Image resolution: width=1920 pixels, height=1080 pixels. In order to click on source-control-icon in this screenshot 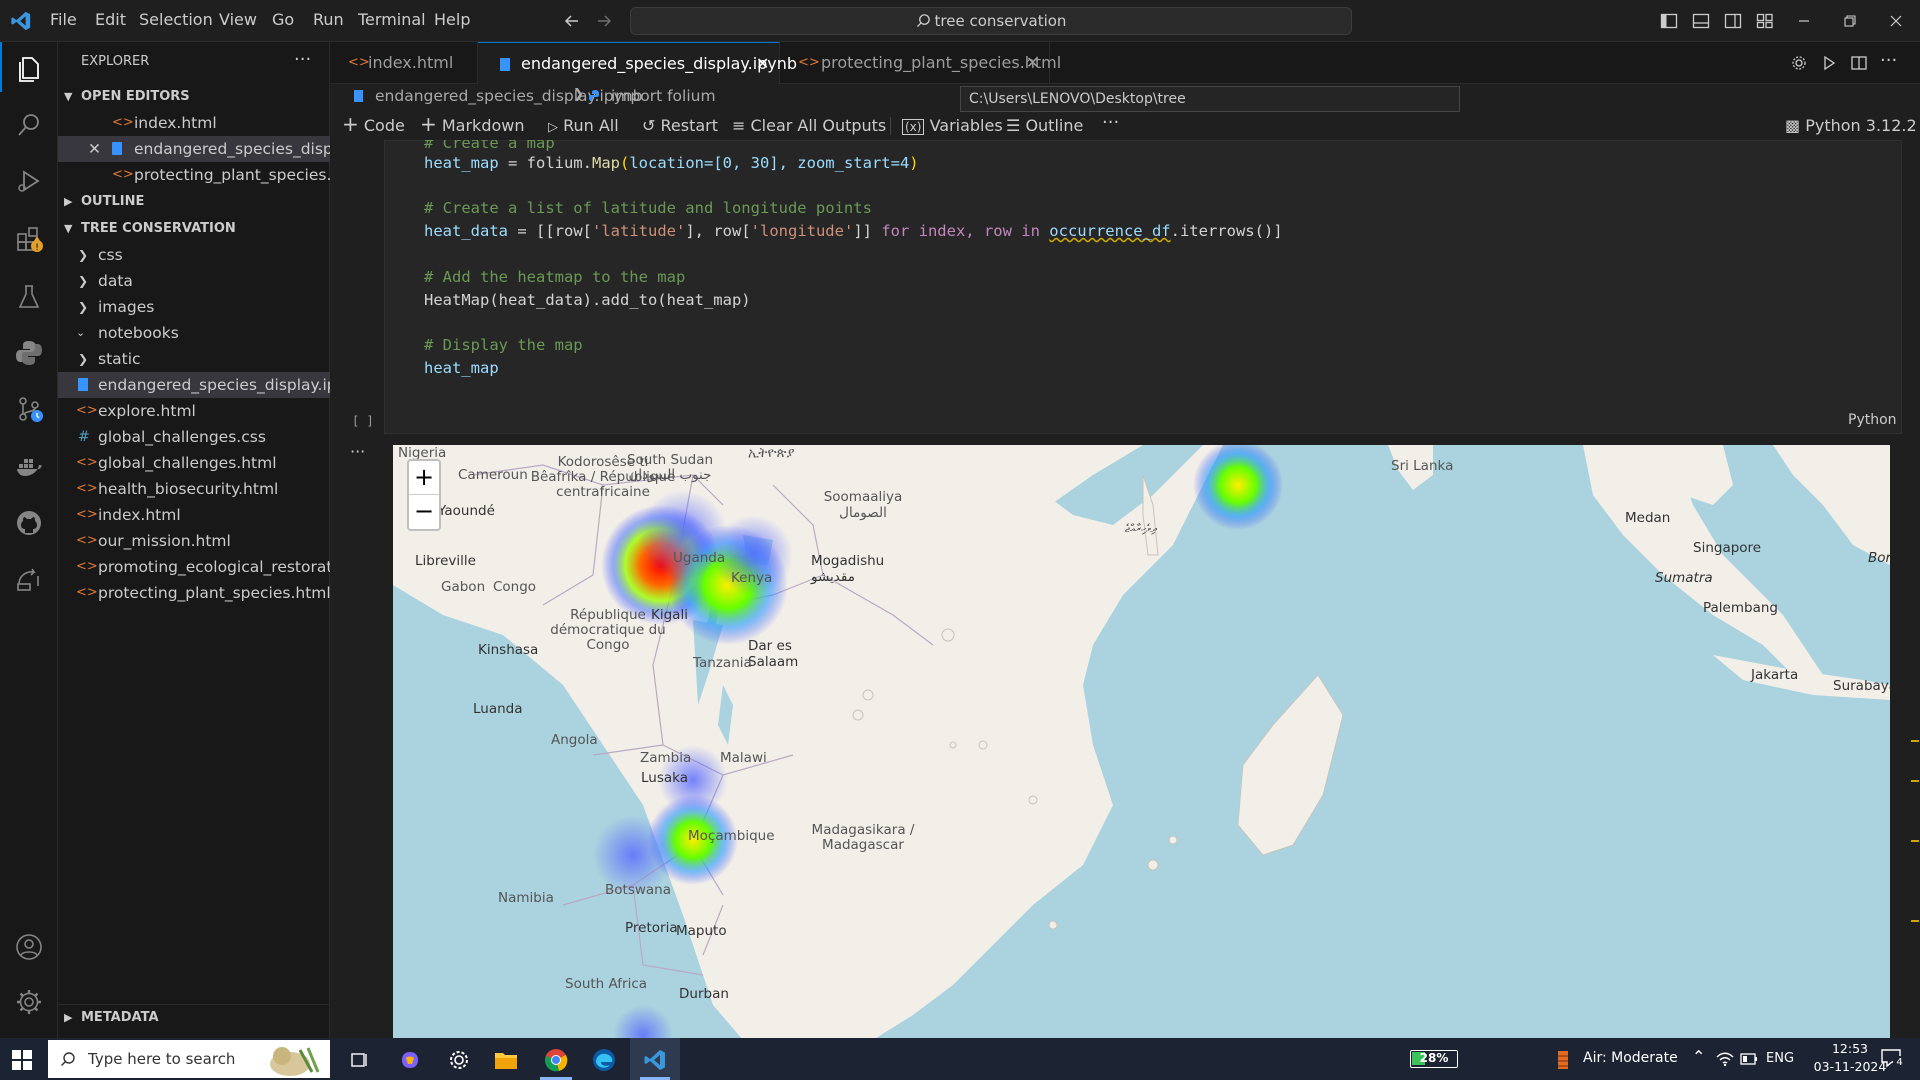, I will do `click(29, 409)`.